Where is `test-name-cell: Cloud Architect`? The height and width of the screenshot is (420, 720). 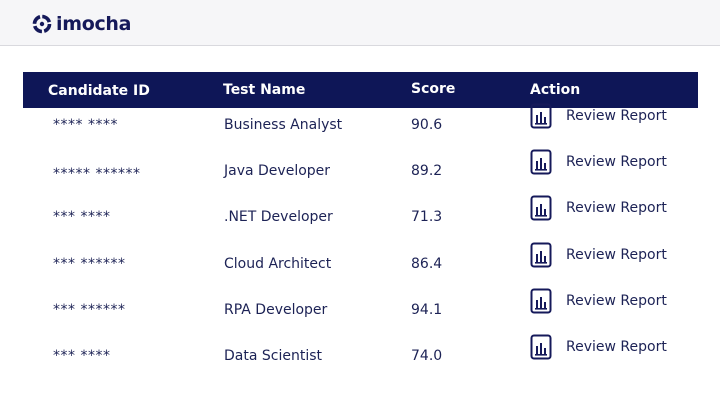
test-name-cell: Cloud Architect is located at coordinates (278, 264).